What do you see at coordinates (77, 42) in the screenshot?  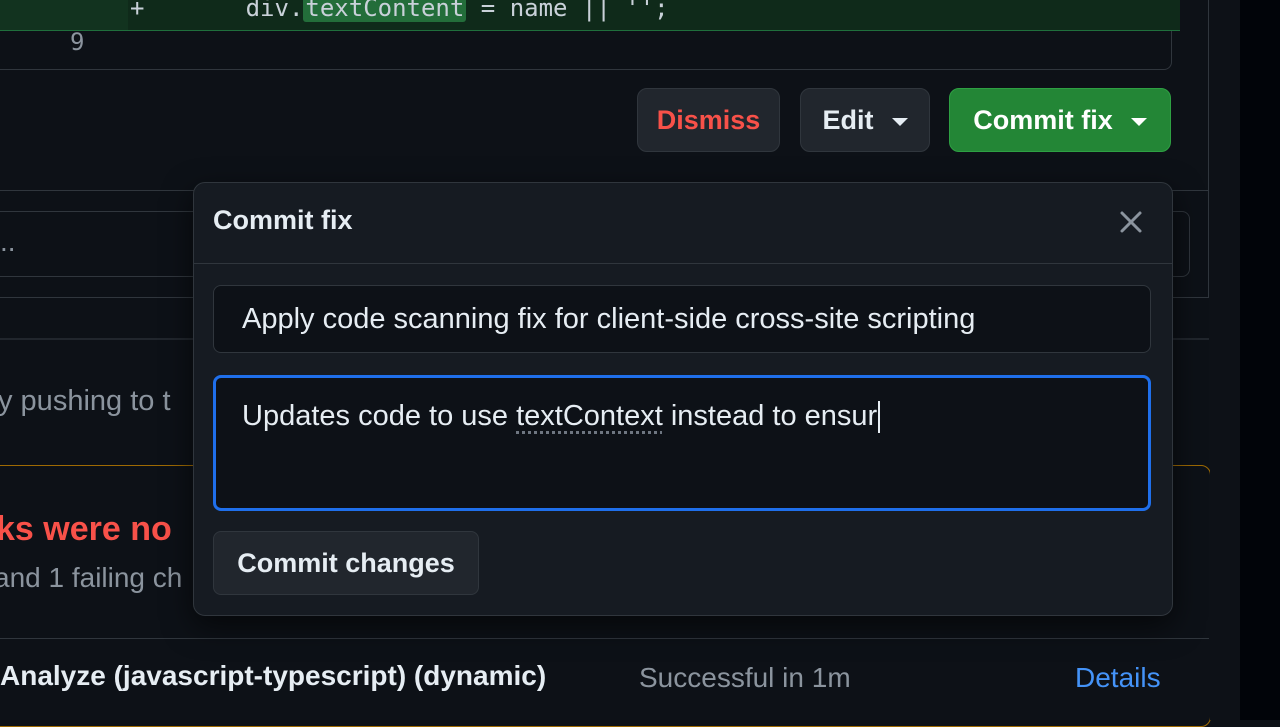 I see `line-number: 9` at bounding box center [77, 42].